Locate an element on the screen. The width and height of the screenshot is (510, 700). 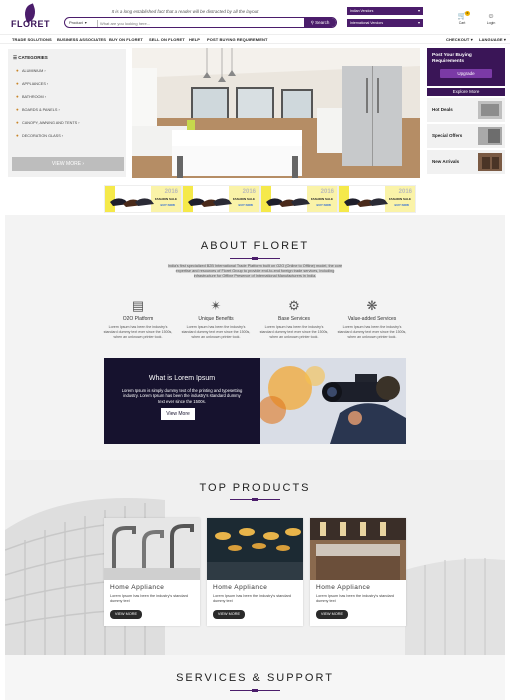
kitchen-illustration is located at coordinates (276, 113).